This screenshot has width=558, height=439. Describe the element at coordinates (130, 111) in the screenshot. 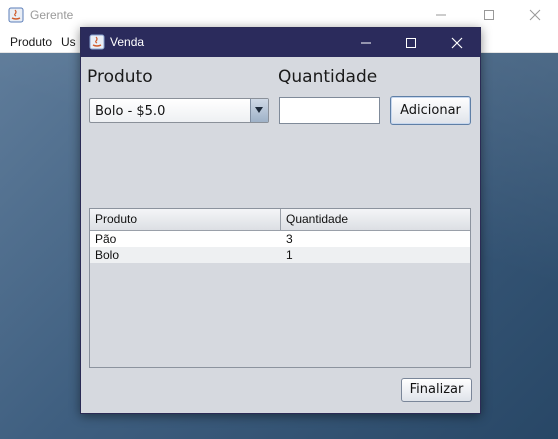

I see `produto-combobox-value: Bolo - $5.0` at that location.